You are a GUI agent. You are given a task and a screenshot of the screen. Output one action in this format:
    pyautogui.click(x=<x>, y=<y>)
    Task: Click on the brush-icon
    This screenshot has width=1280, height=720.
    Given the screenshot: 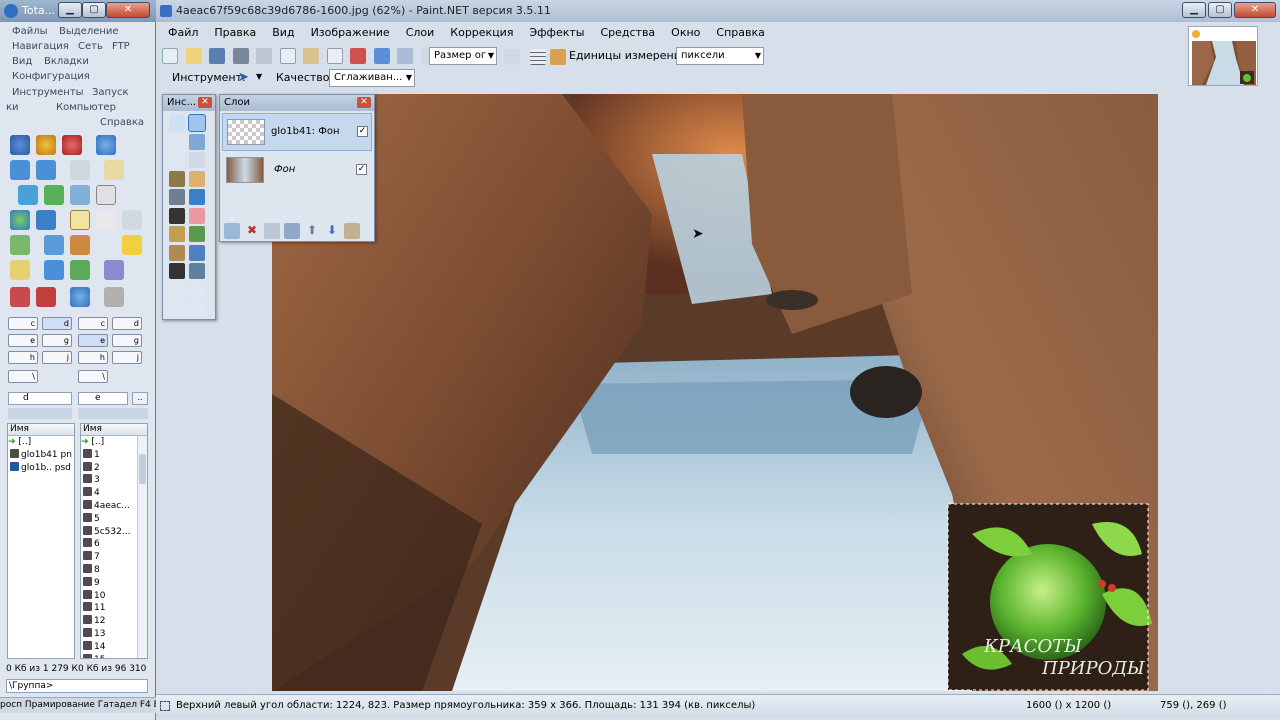 What is the action you would take?
    pyautogui.click(x=177, y=215)
    